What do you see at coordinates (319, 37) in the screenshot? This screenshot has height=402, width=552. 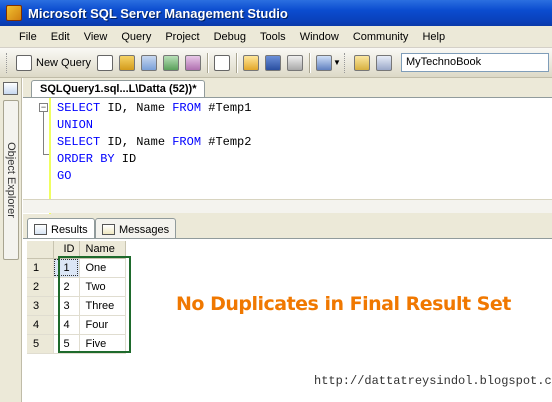 I see `menu-window: Window` at bounding box center [319, 37].